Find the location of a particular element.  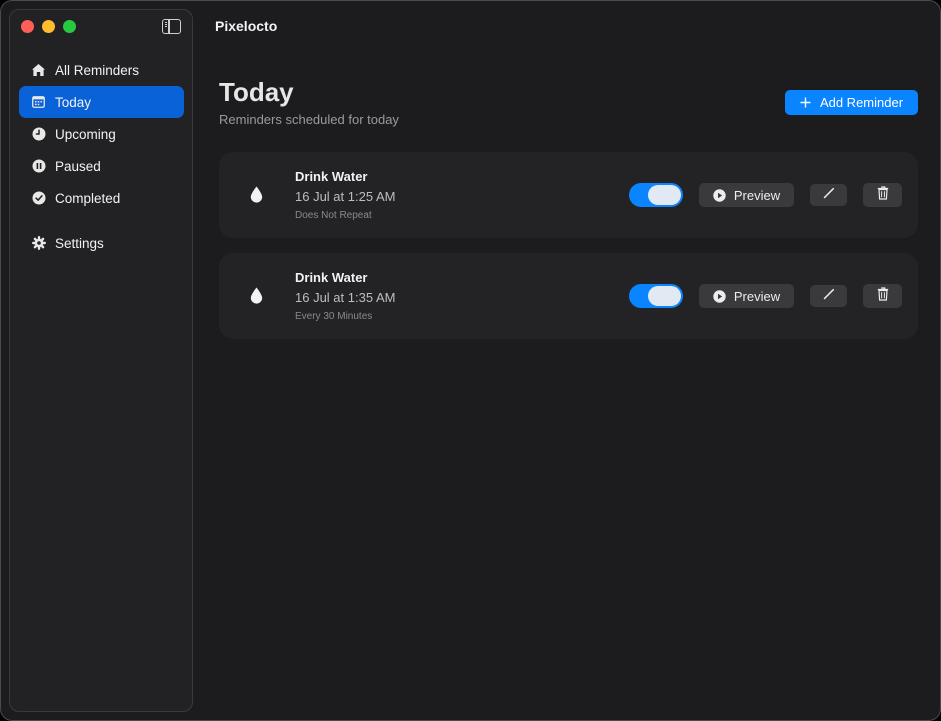

sidebar-toggle-icon is located at coordinates (171, 26).